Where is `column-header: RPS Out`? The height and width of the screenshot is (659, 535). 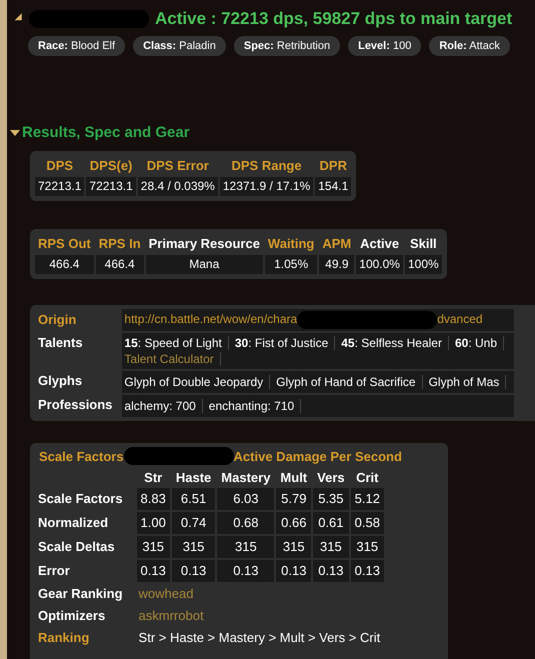 column-header: RPS Out is located at coordinates (64, 243).